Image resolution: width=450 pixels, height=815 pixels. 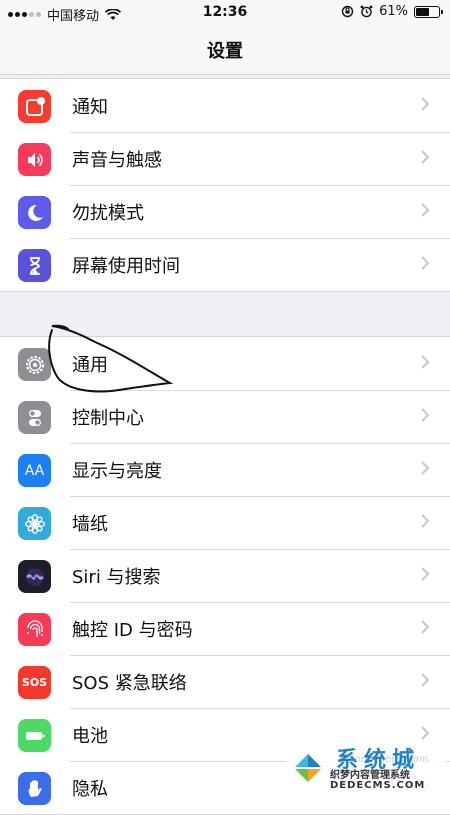 I want to click on notification-icon, so click(x=34, y=106).